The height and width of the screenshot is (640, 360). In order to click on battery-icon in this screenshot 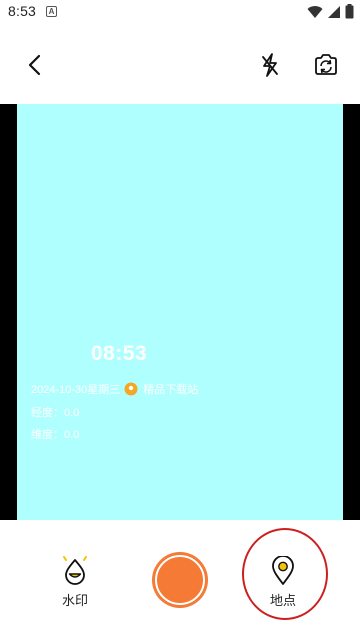, I will do `click(349, 11)`.